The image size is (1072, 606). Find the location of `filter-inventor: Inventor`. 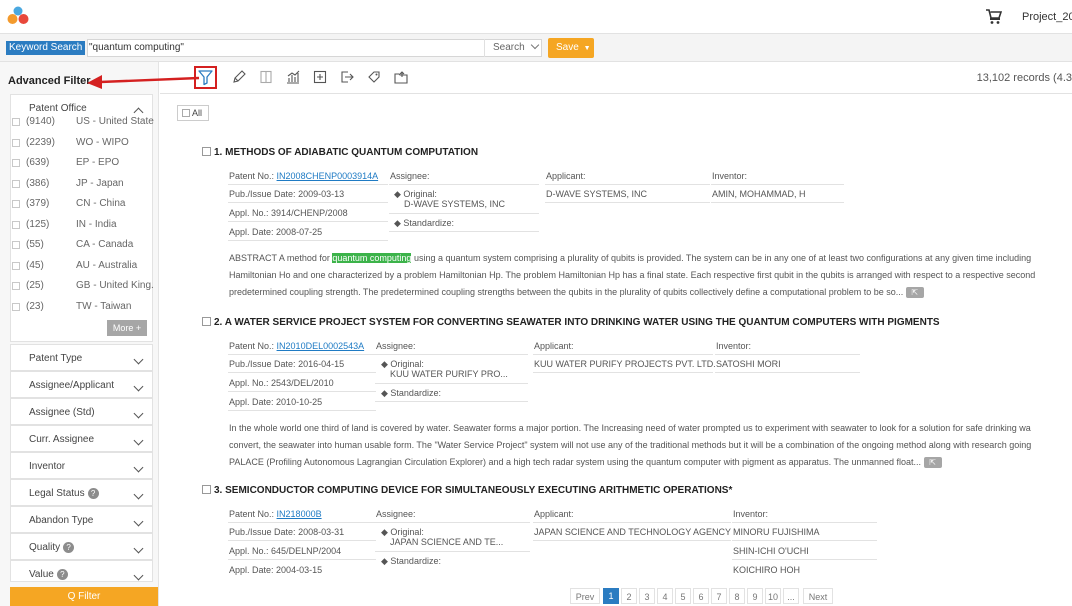

filter-inventor: Inventor is located at coordinates (81, 465).